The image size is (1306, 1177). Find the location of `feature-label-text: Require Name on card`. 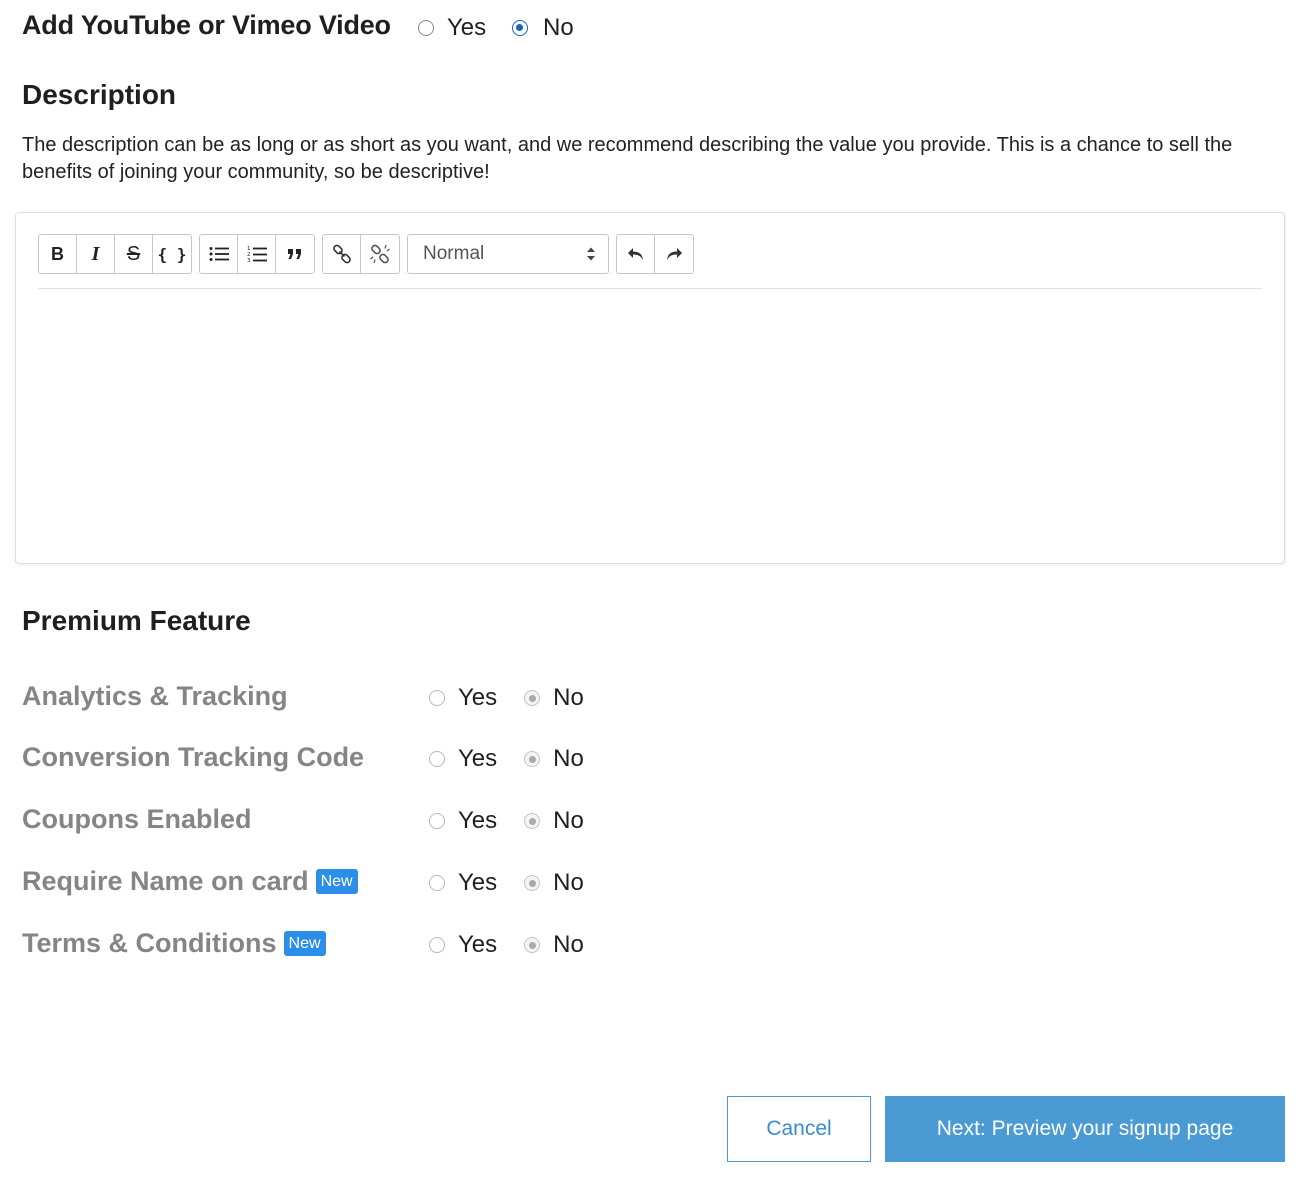

feature-label-text: Require Name on card is located at coordinates (165, 881).